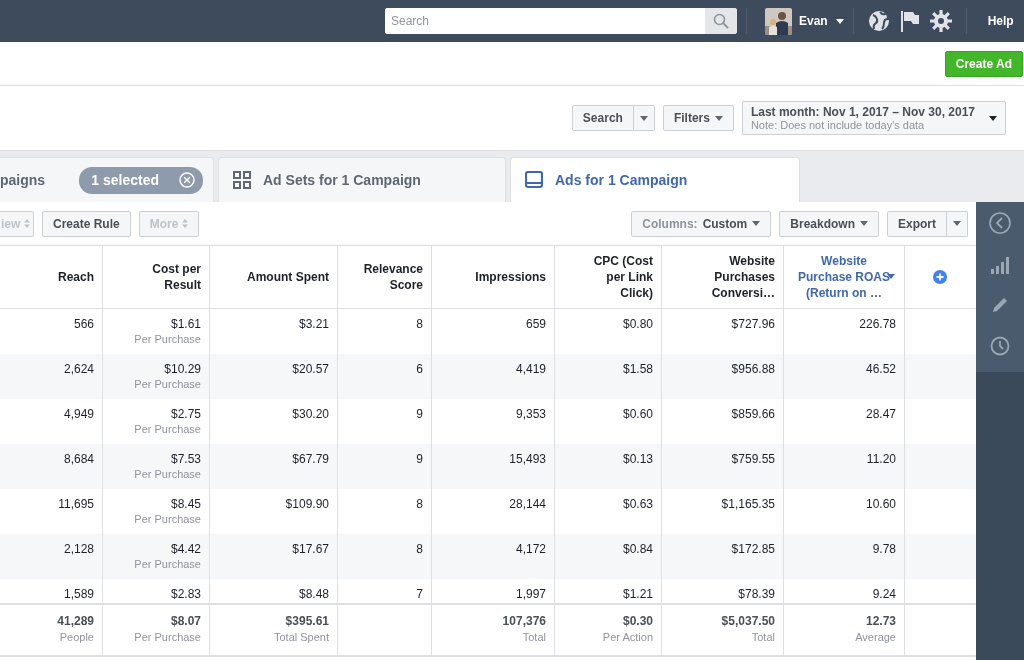  Describe the element at coordinates (75, 621) in the screenshot. I see `total-value: 41,289` at that location.